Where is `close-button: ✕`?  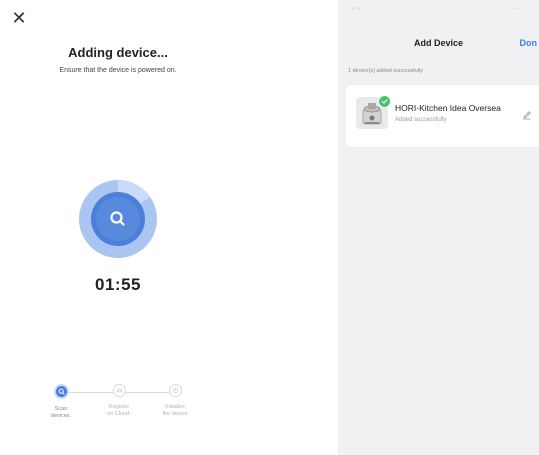
close-button: ✕ is located at coordinates (19, 18).